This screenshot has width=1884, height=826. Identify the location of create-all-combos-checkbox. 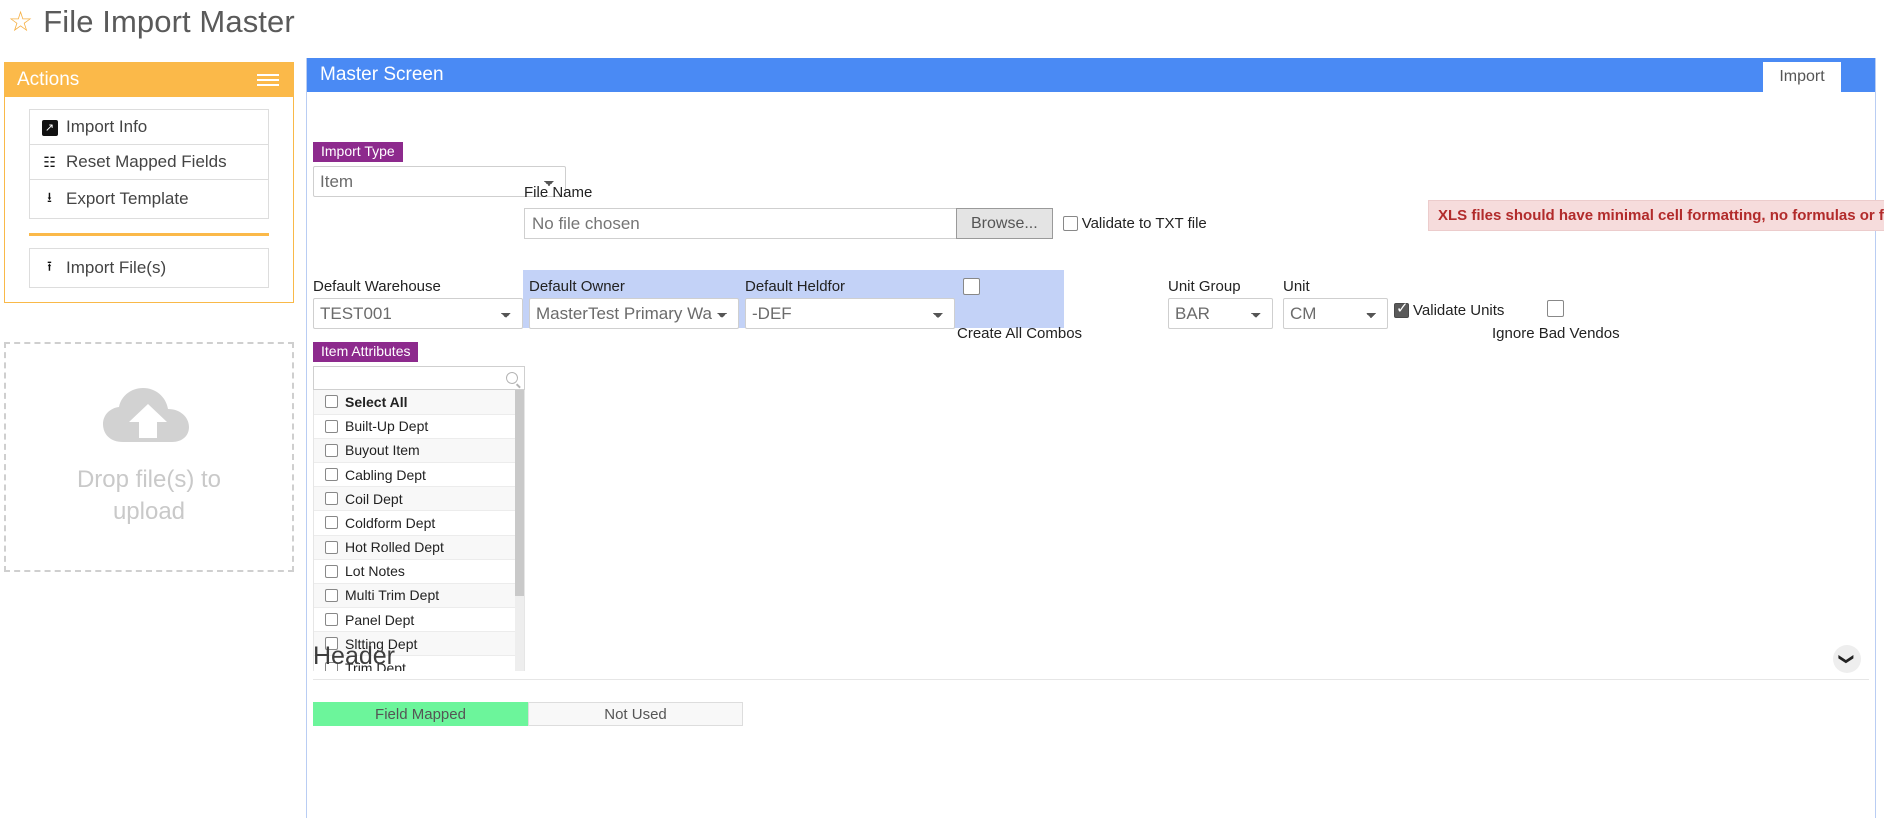
(971, 286).